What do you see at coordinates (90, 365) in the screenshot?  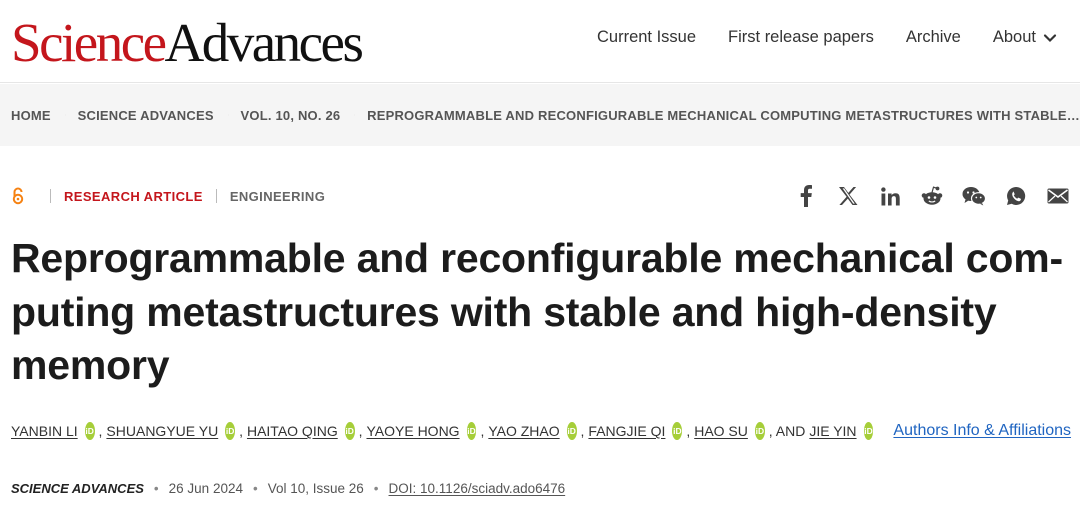 I see `title-line: memory` at bounding box center [90, 365].